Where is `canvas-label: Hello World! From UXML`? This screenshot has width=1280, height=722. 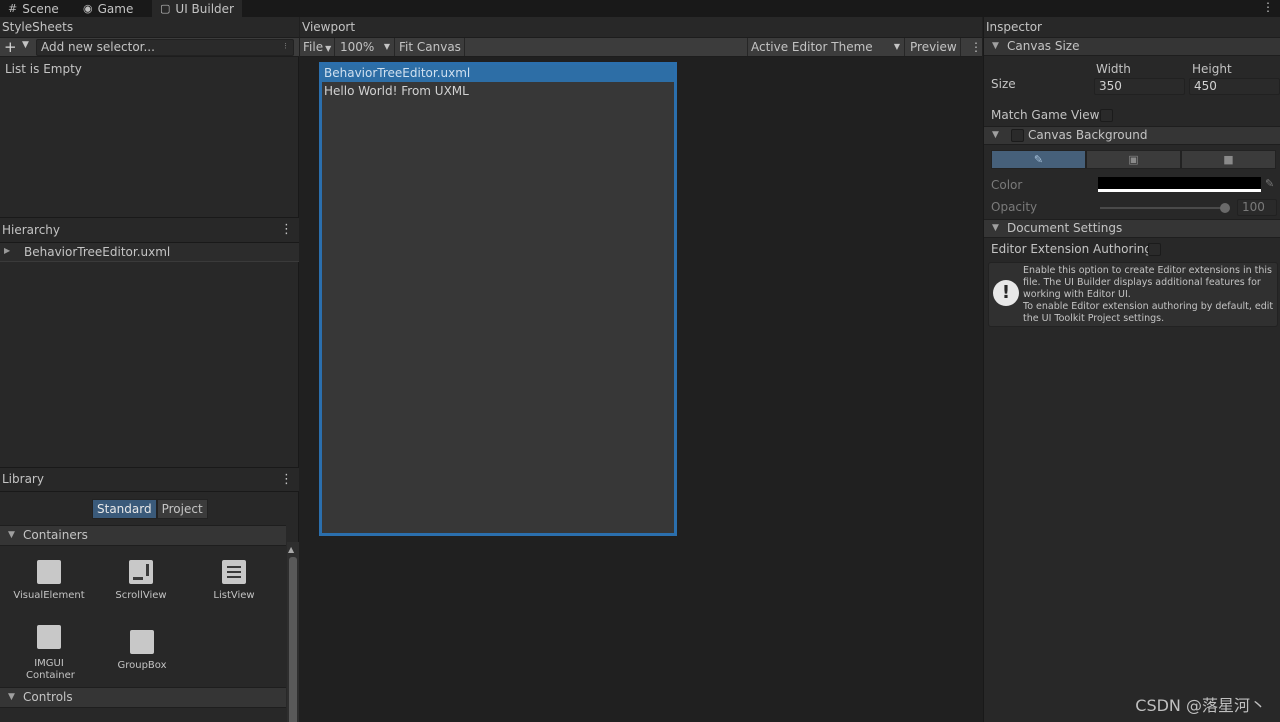
canvas-label: Hello World! From UXML is located at coordinates (396, 91).